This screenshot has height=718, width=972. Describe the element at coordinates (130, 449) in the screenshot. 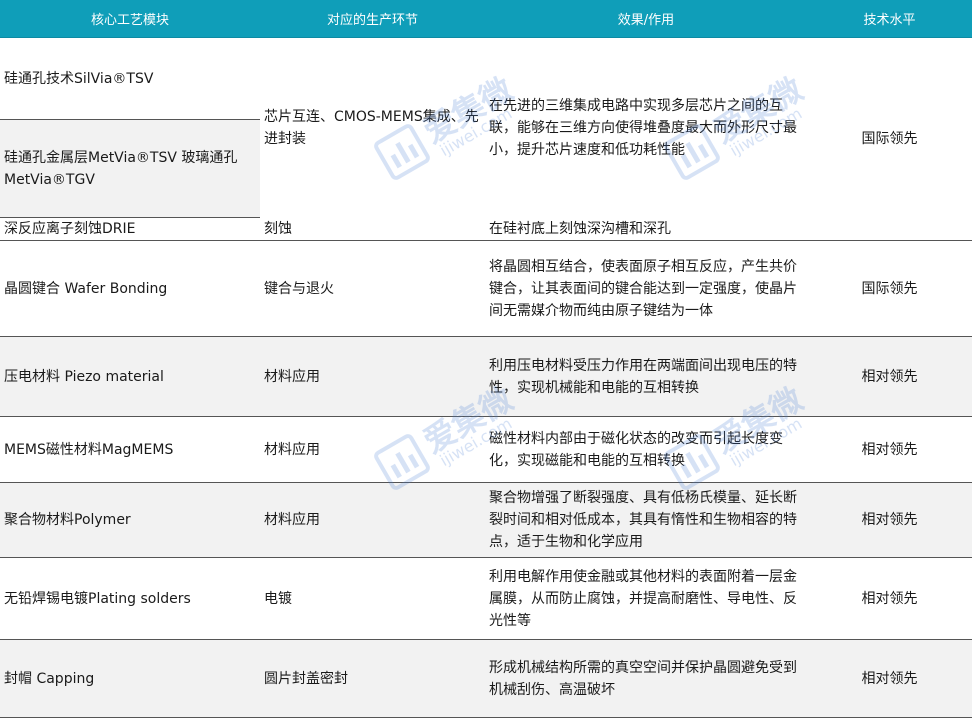

I see `module-cell: MEMS磁性材料MagMEMS` at that location.